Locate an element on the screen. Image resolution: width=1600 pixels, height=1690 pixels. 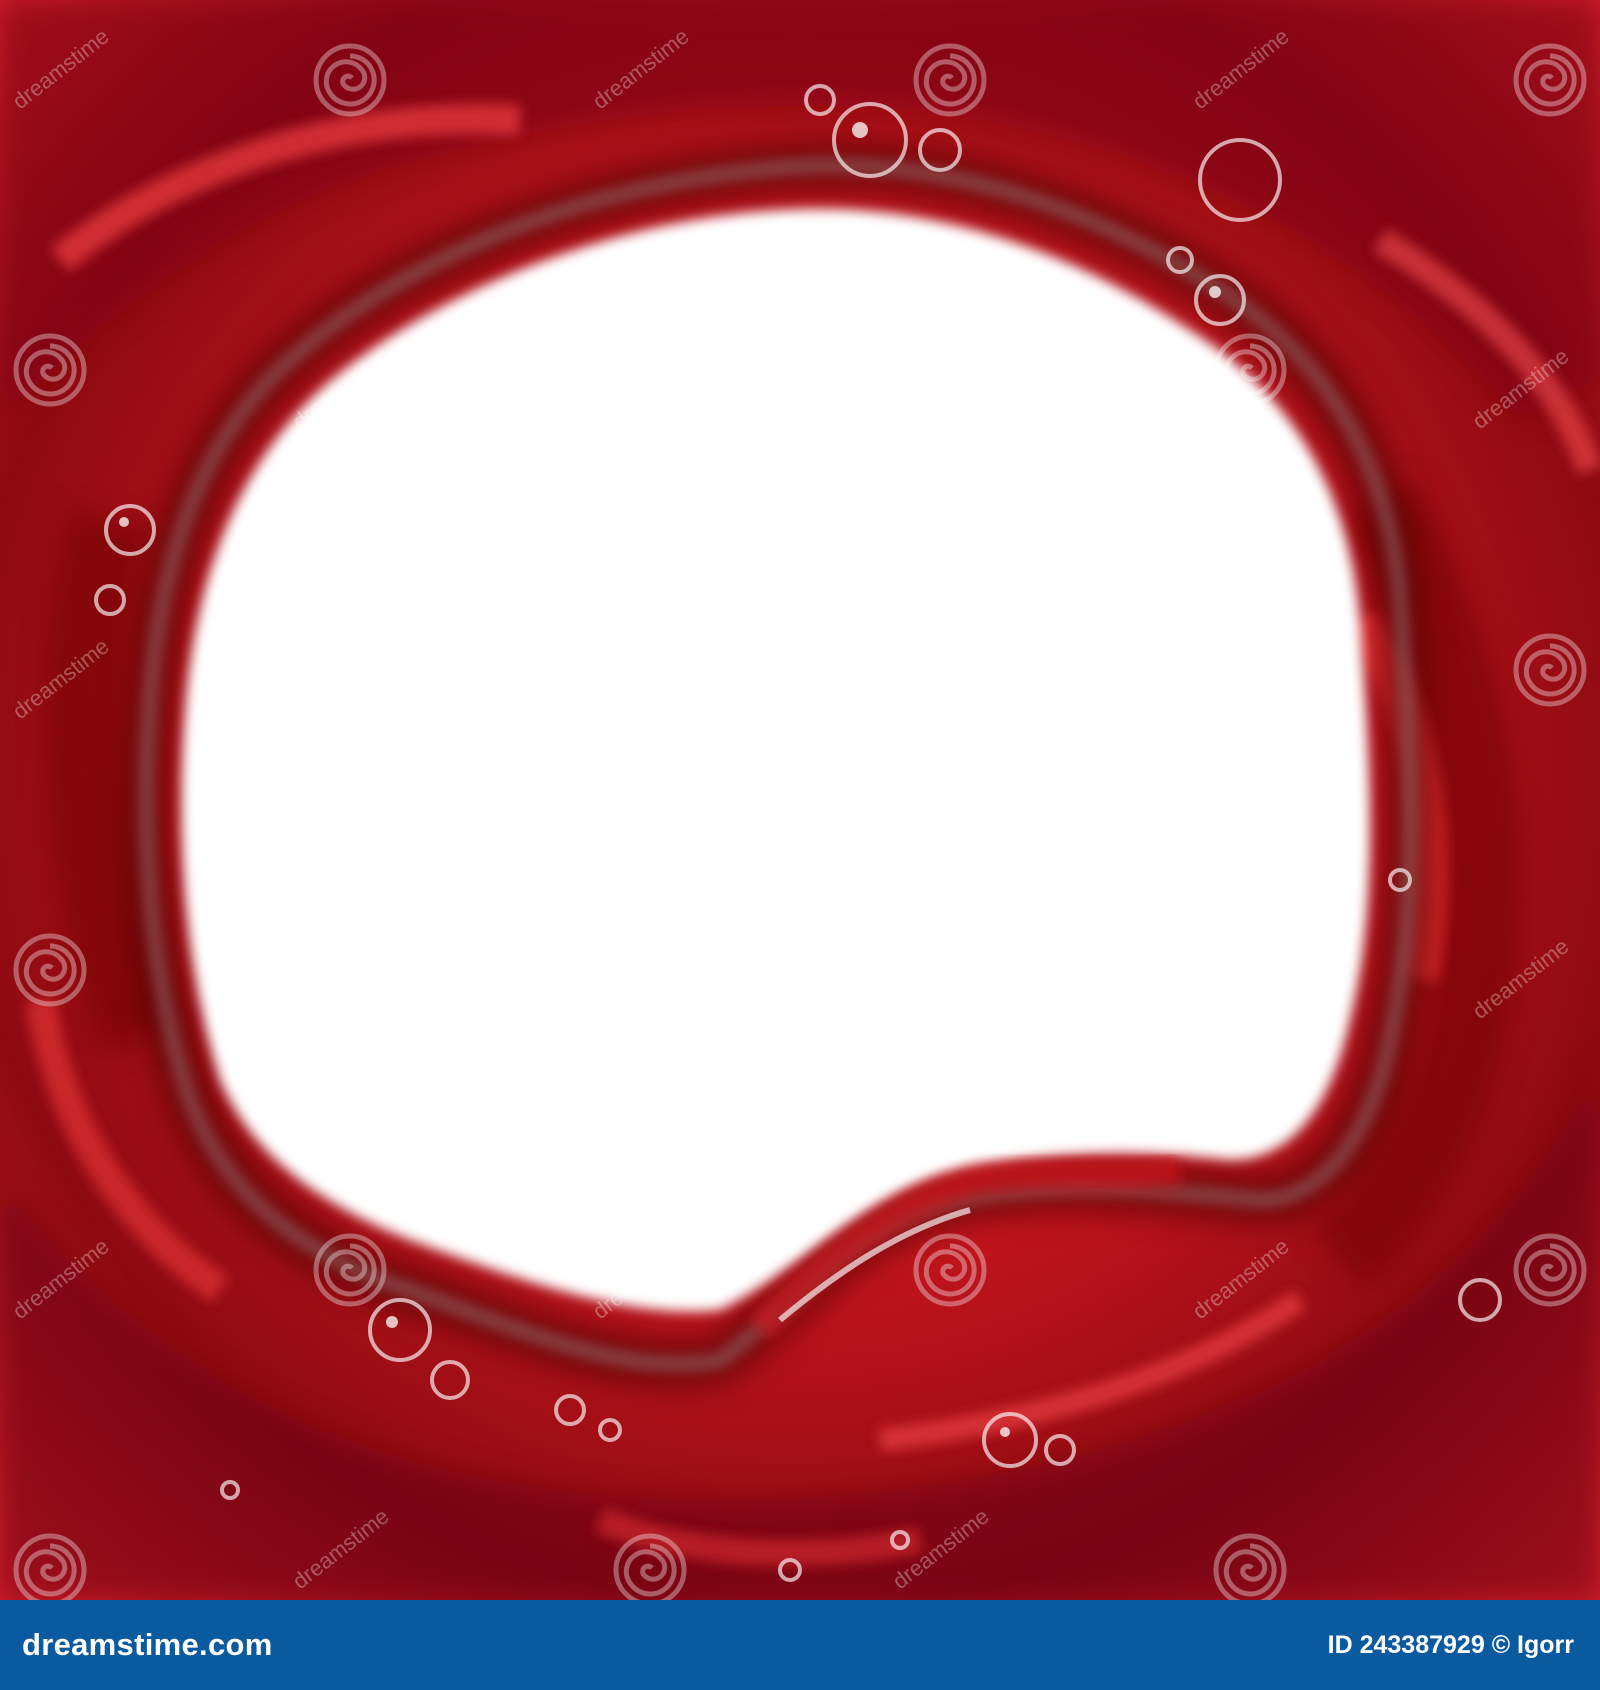
image-author: © Igorr is located at coordinates (1532, 1644).